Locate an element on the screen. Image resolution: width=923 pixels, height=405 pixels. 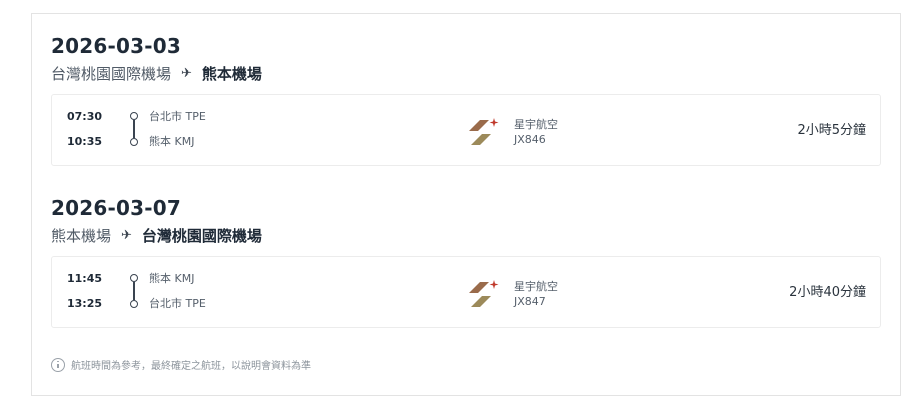
flight-cities: 熊本 KMJ 台北市 TPE is located at coordinates (177, 291).